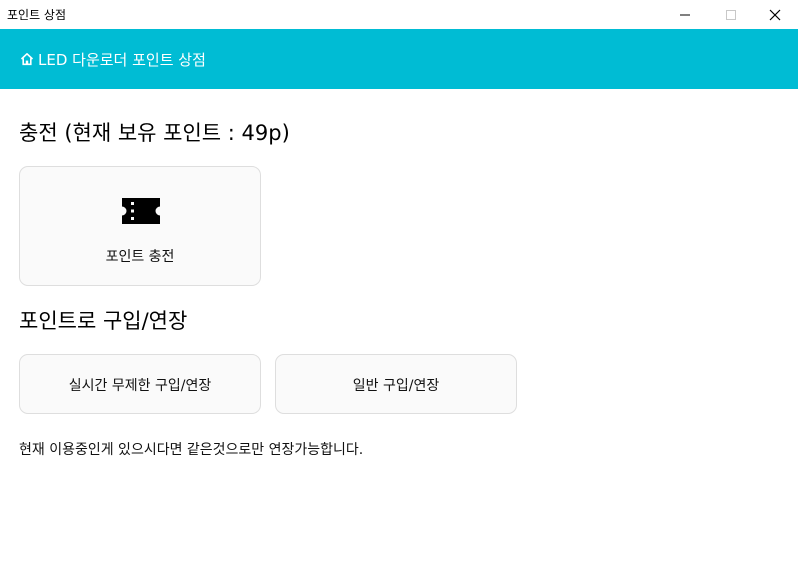 This screenshot has width=798, height=565. I want to click on unlimited-purchase-button: 실시간 무제한 구입/연장, so click(140, 384).